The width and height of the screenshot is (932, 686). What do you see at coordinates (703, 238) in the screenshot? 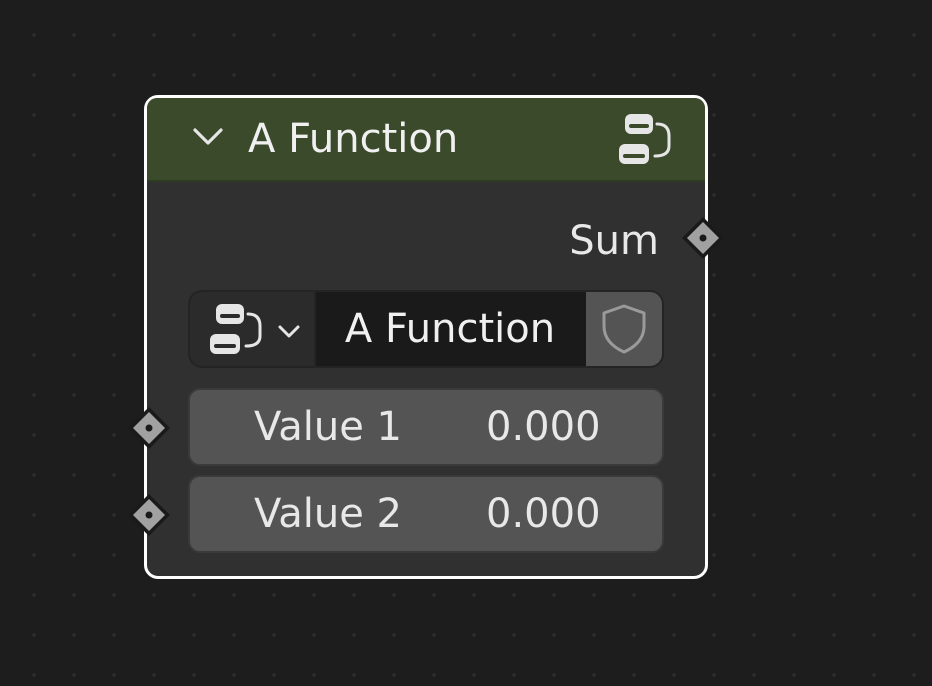
I see `output-socket-sum` at bounding box center [703, 238].